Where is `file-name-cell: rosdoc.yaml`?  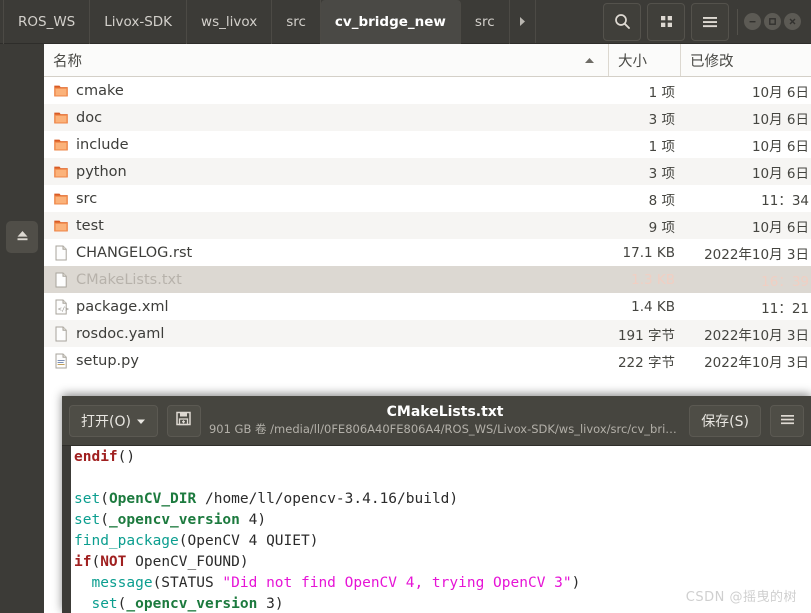
file-name-cell: rosdoc.yaml is located at coordinates (326, 334).